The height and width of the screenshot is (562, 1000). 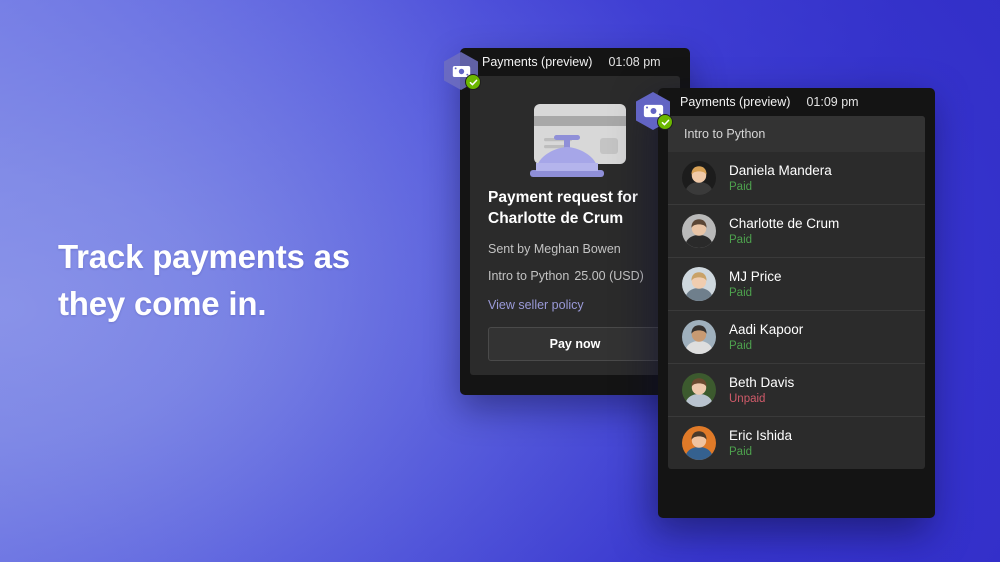 I want to click on list-window-title: Payments (preview), so click(x=735, y=102).